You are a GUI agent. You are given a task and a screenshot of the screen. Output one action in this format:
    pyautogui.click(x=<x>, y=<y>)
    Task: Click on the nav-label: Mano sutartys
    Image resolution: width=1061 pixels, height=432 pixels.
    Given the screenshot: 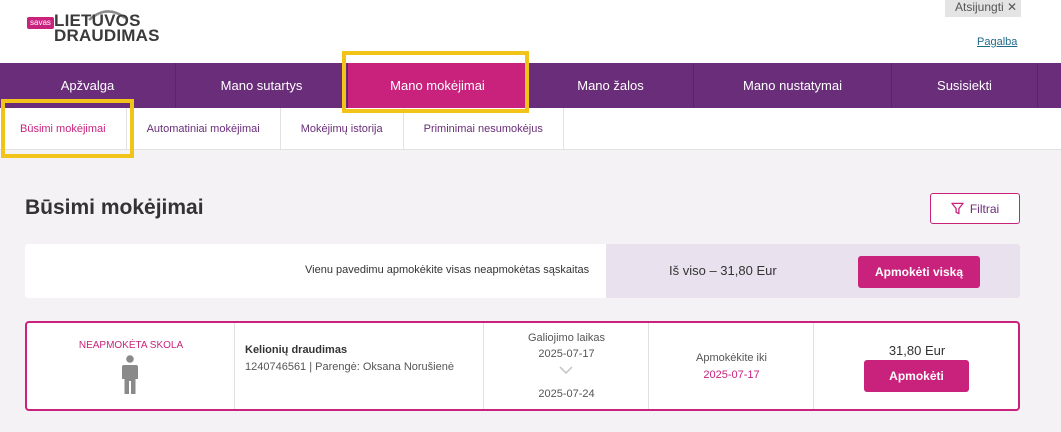 What is the action you would take?
    pyautogui.click(x=261, y=85)
    